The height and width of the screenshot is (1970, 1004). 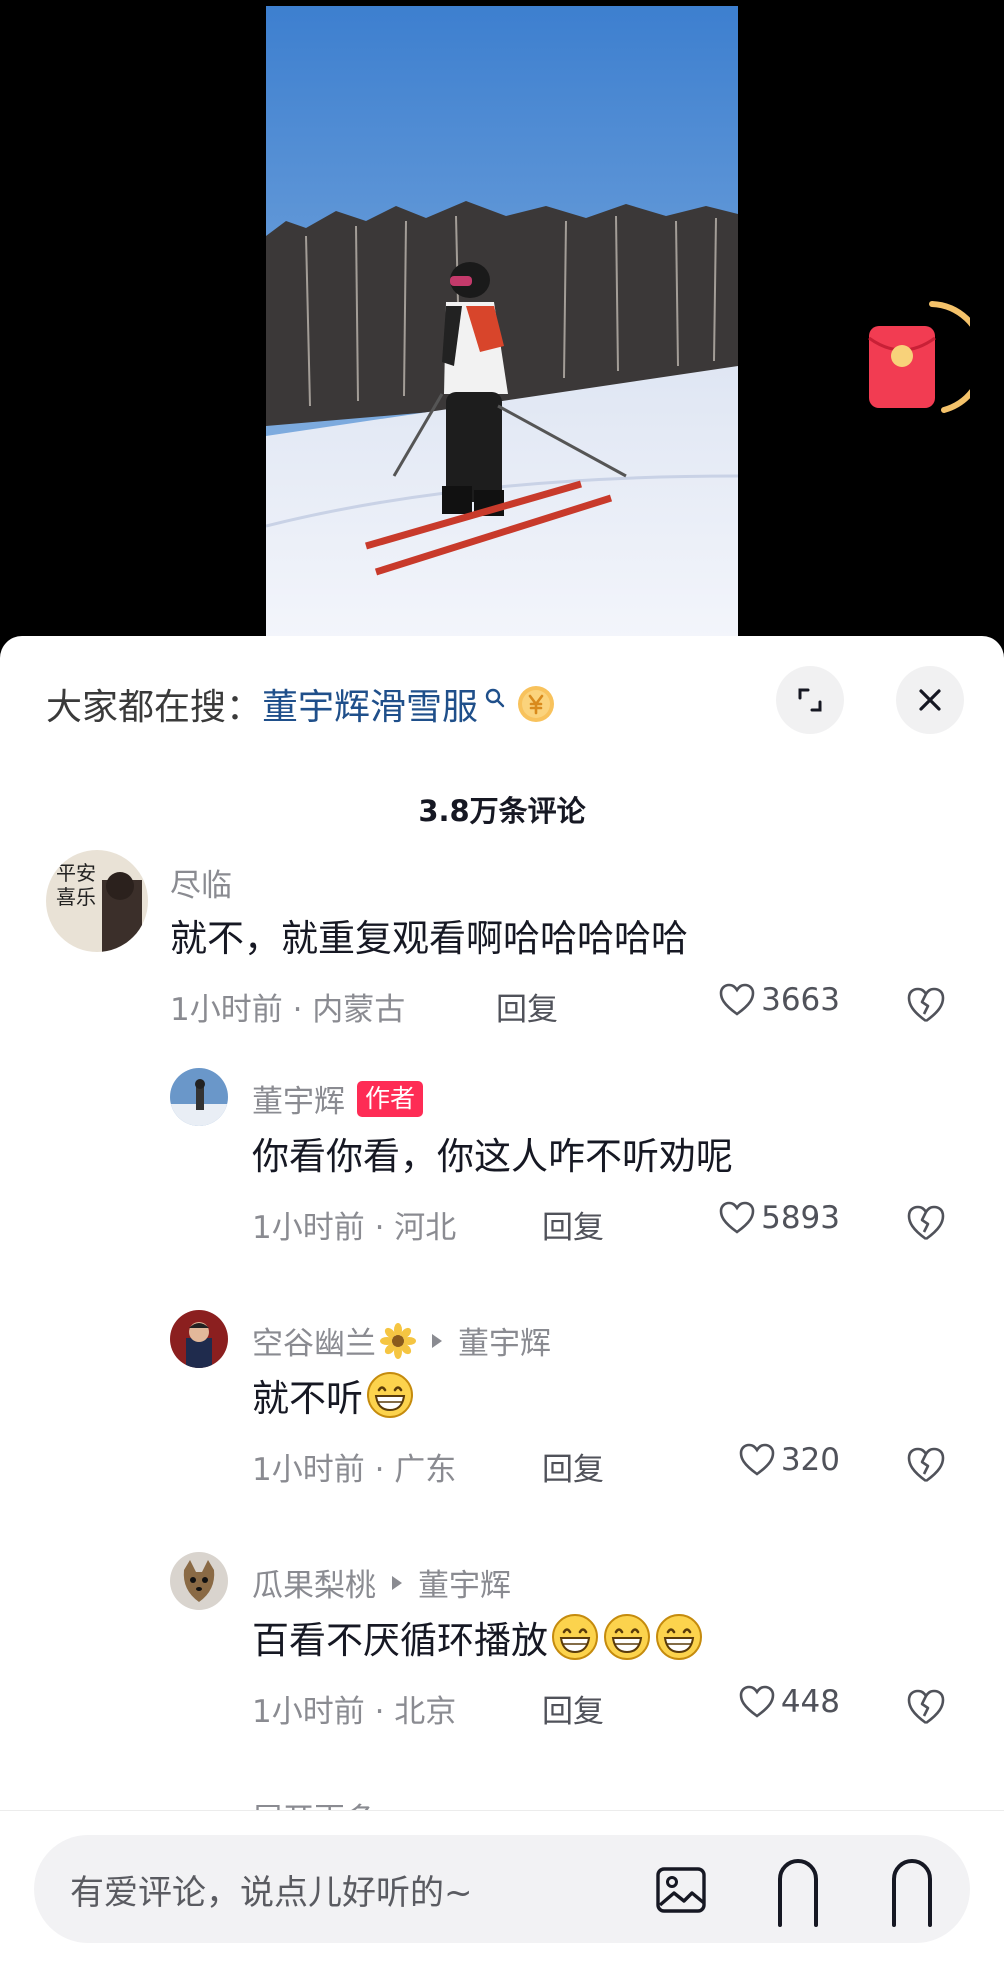 I want to click on close-button, so click(x=930, y=700).